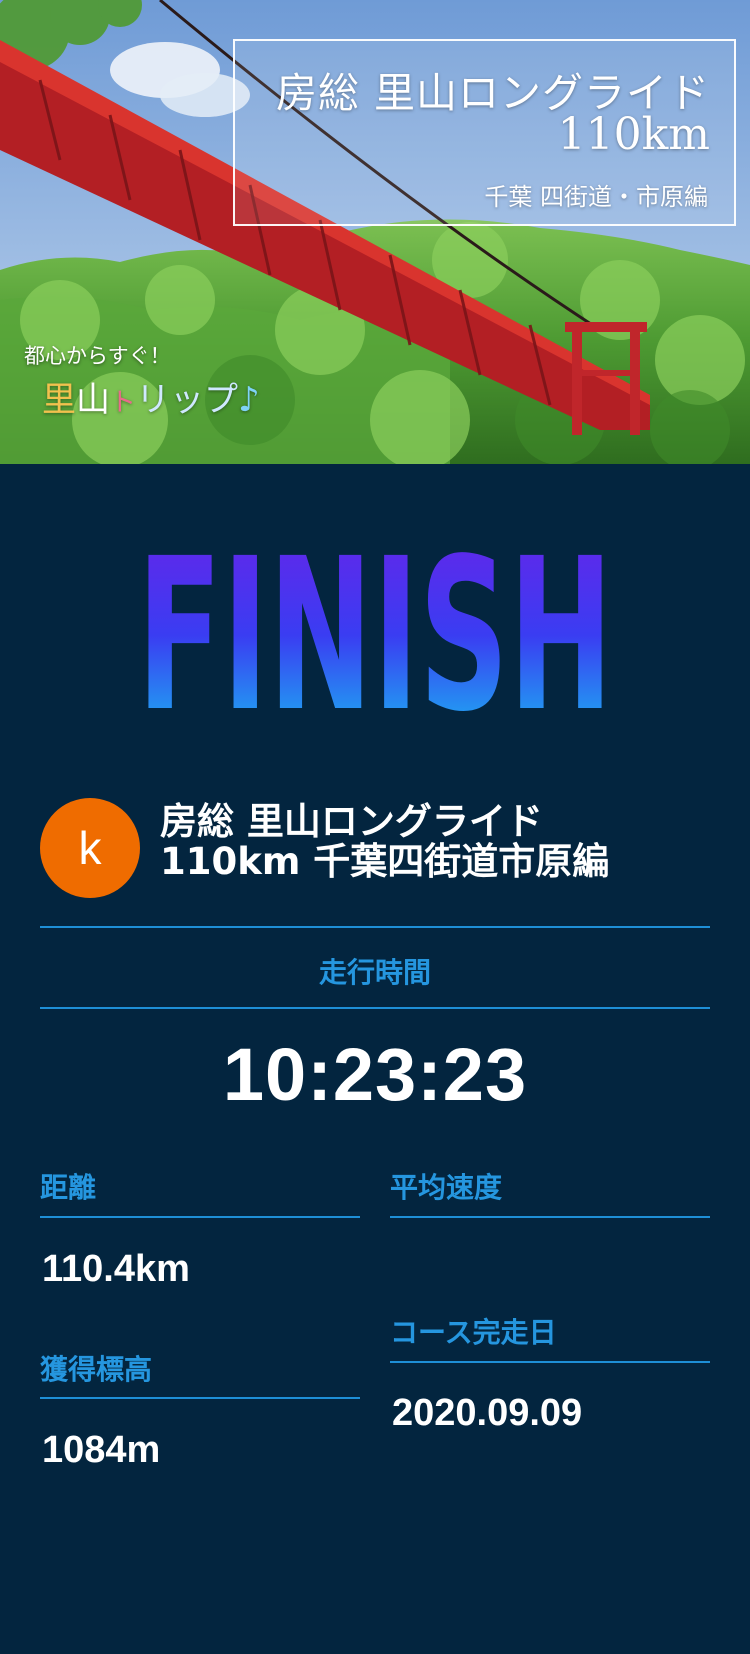 The width and height of the screenshot is (750, 1654). I want to click on avg-speed-label: 平均速度, so click(446, 1187).